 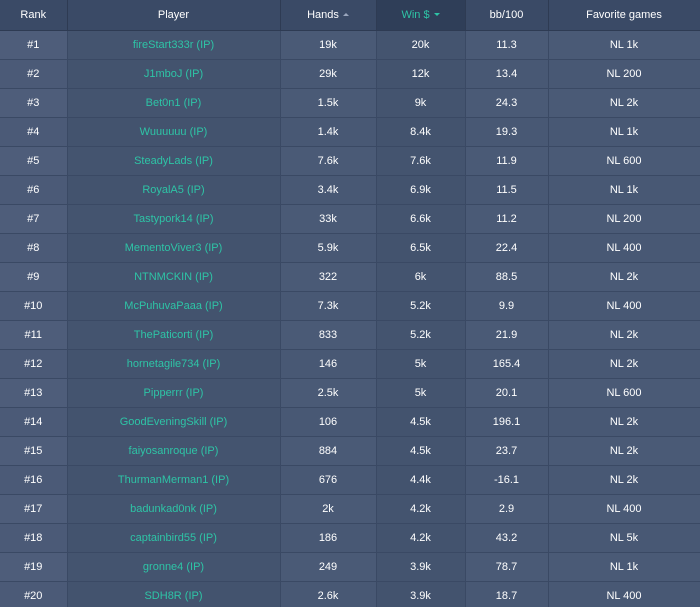 I want to click on player-link: Tastypork14 (IP), so click(x=173, y=219).